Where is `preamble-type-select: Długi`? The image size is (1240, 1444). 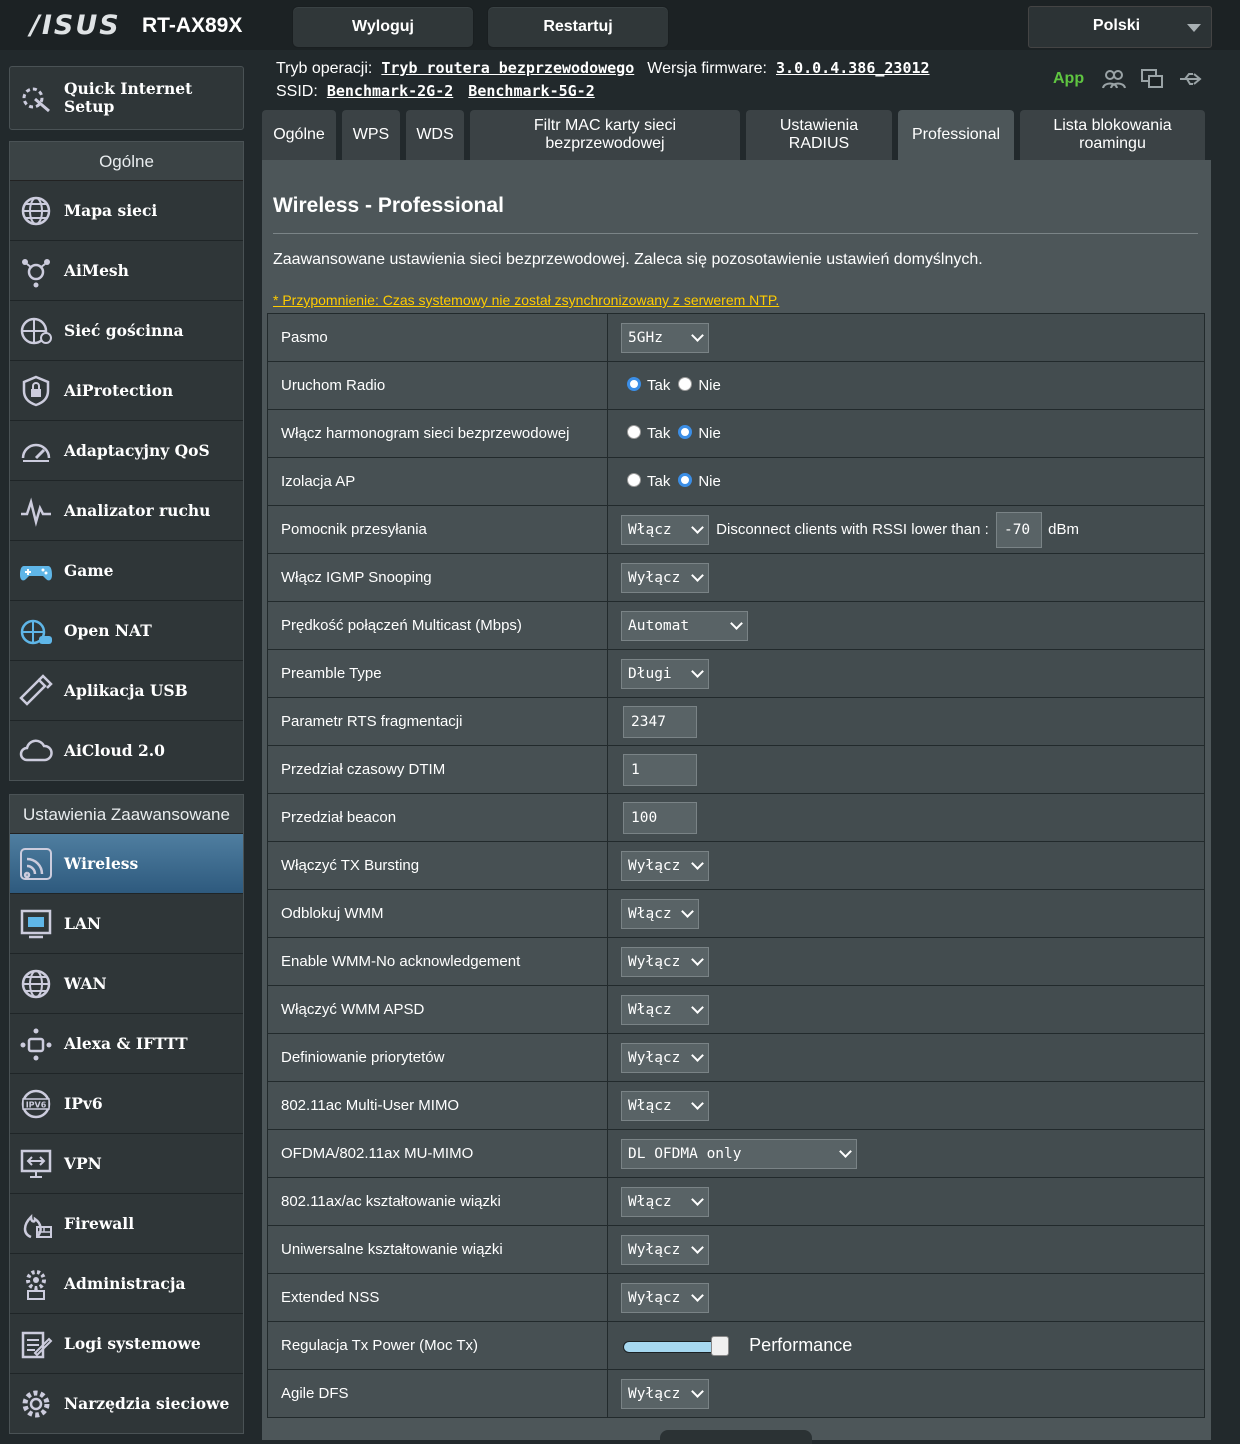 preamble-type-select: Długi is located at coordinates (665, 673).